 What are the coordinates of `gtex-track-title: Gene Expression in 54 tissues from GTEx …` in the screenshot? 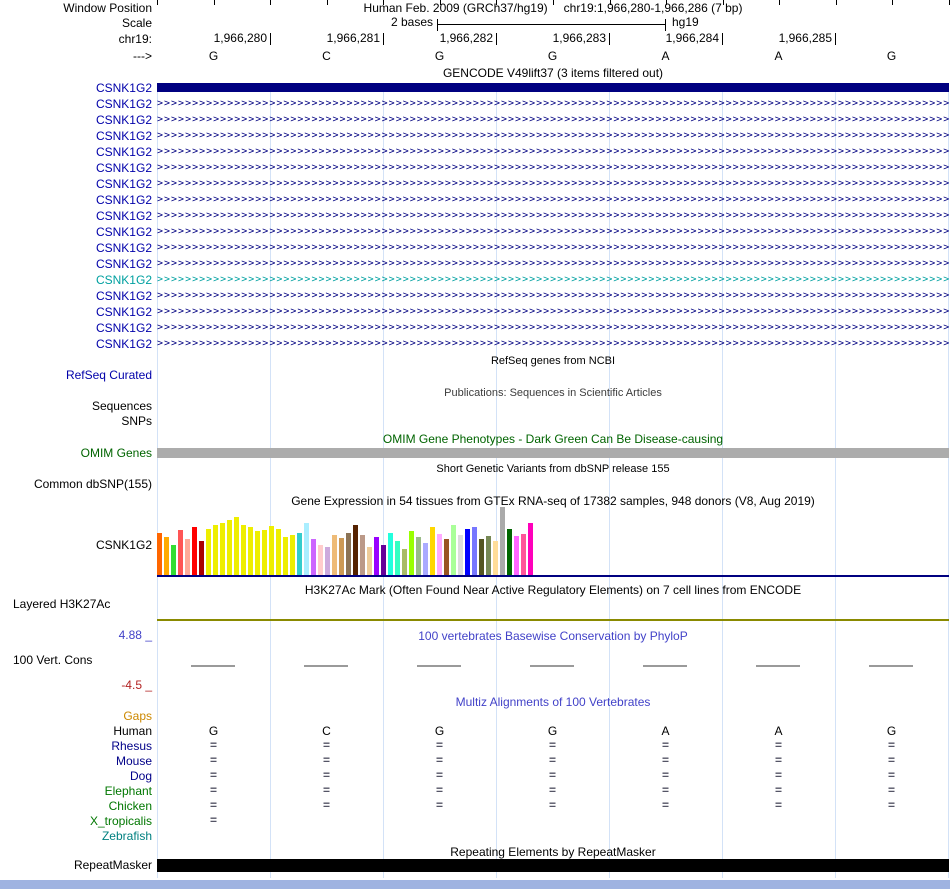 It's located at (553, 501).